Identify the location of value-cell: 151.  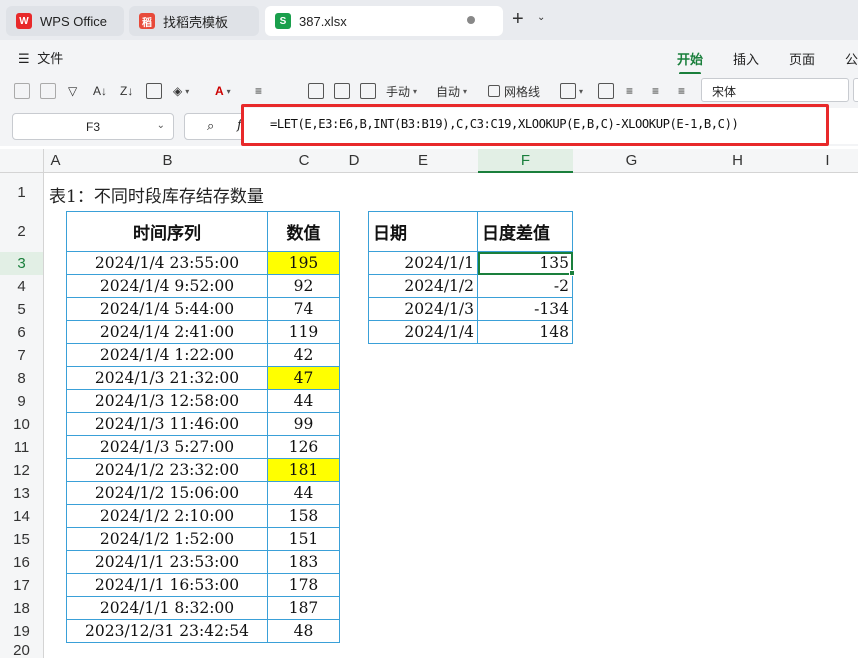
(304, 539).